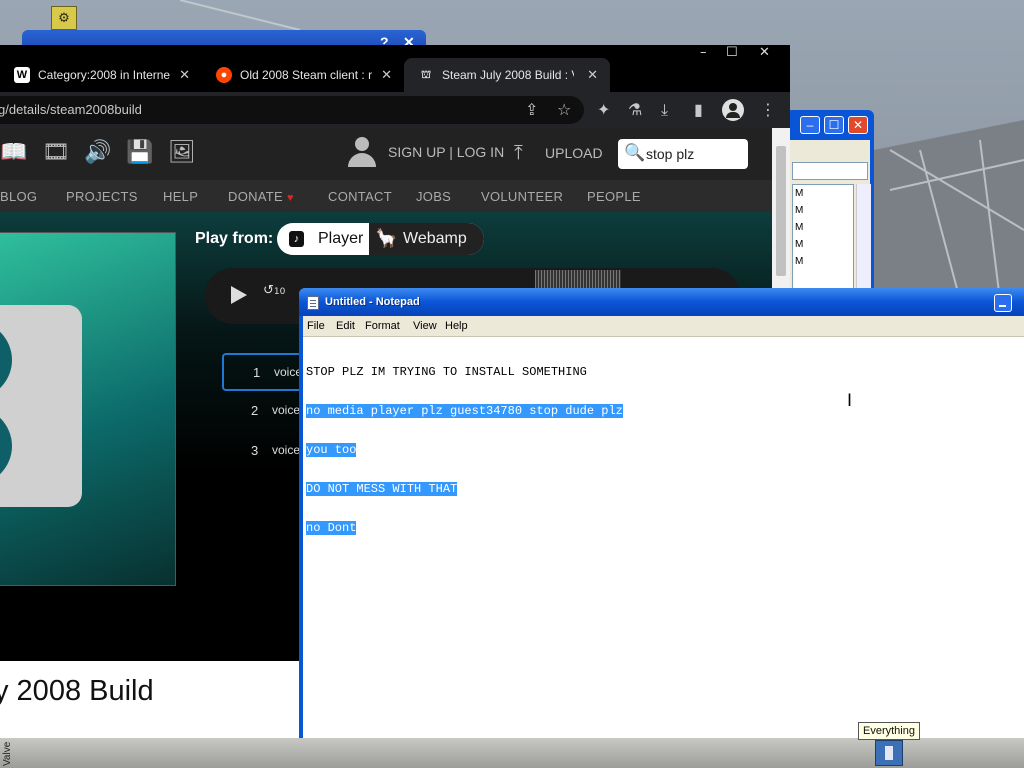 This screenshot has width=1024, height=768. I want to click on upload-link: UPLOAD, so click(574, 153).